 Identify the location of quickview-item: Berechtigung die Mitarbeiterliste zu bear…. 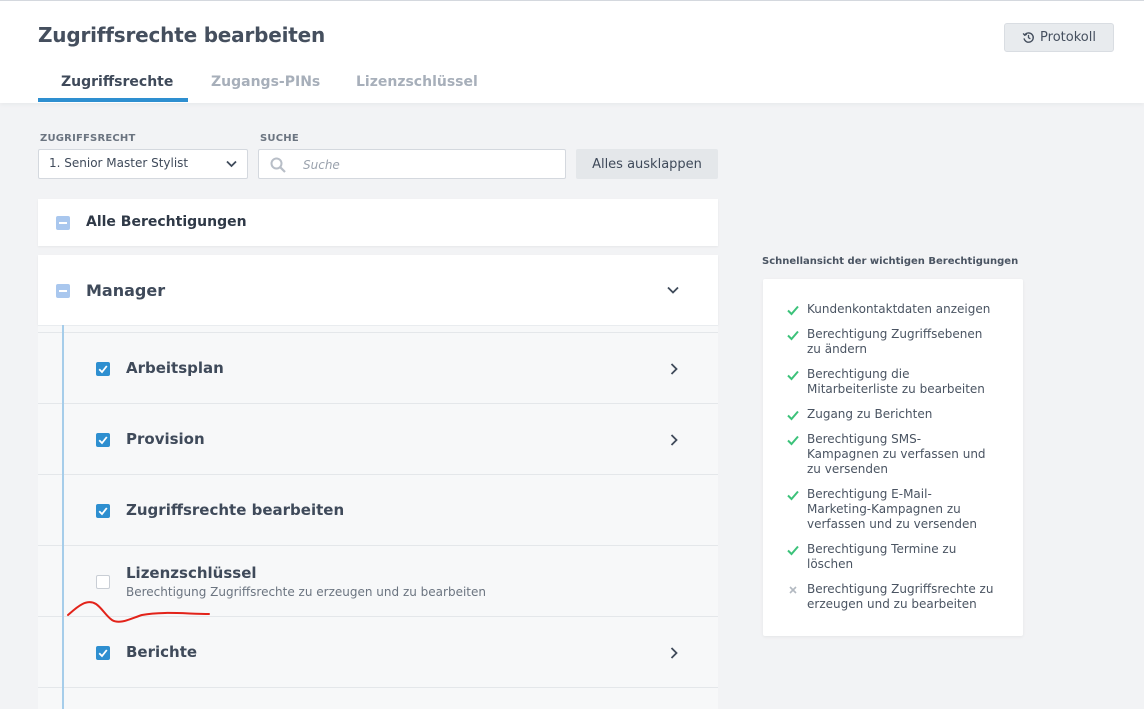
(896, 381).